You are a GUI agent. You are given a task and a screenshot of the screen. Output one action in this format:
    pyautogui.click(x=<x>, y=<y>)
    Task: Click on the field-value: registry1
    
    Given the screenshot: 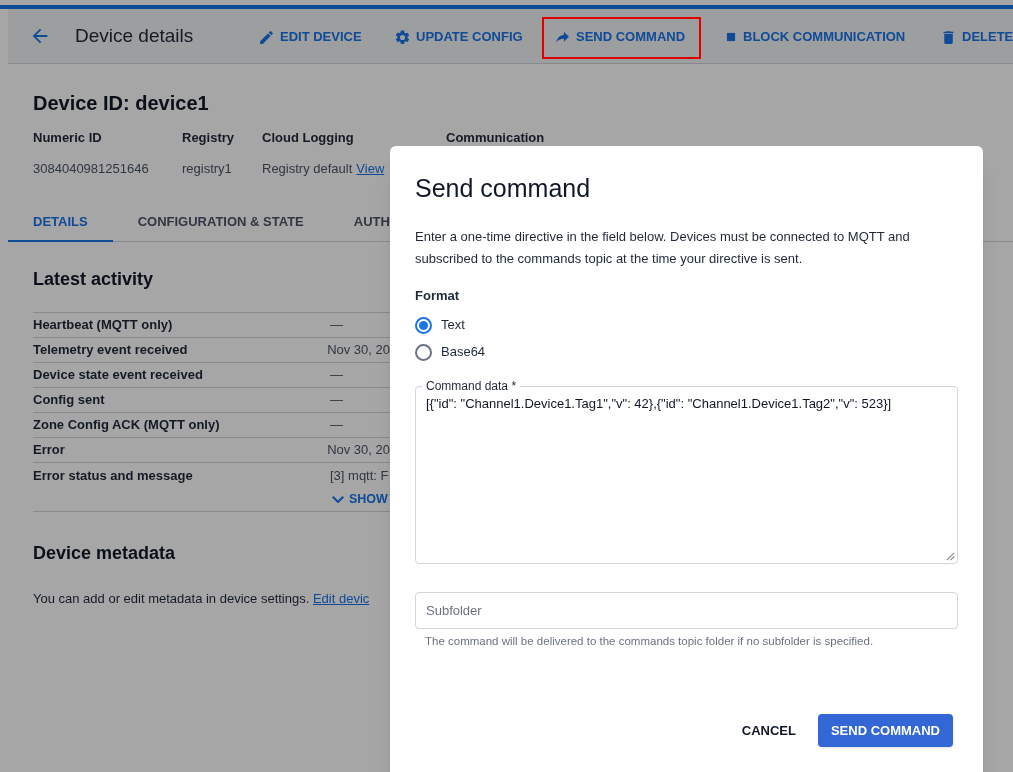 What is the action you would take?
    pyautogui.click(x=207, y=168)
    